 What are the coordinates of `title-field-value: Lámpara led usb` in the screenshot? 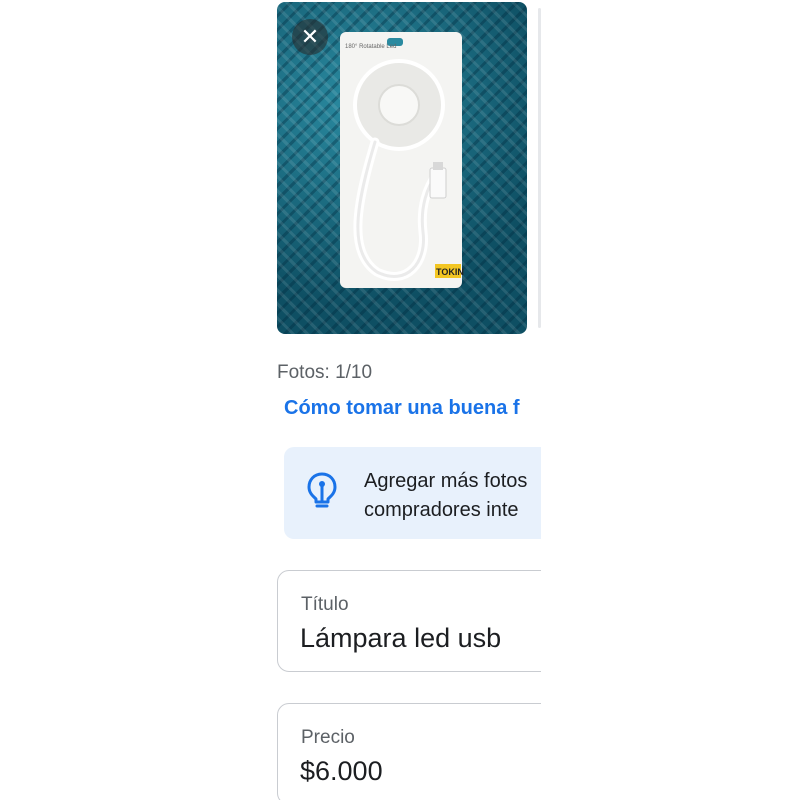 It's located at (400, 638).